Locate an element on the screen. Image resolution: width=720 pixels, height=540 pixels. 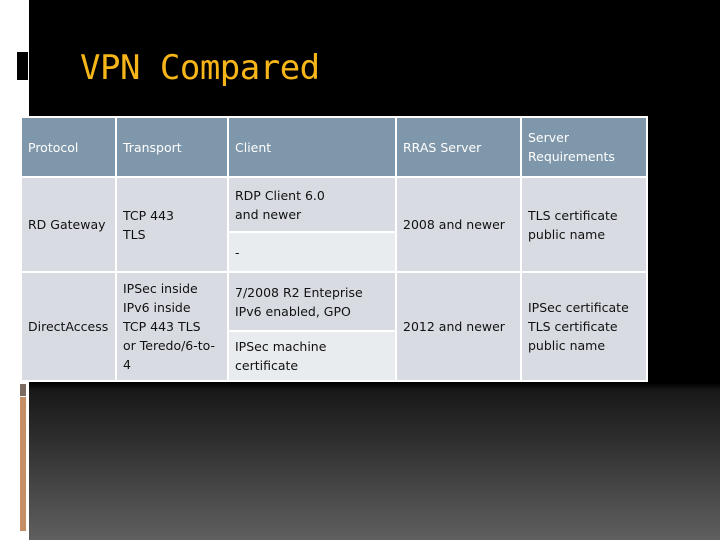
header-protocol: Protocol is located at coordinates (68, 147).